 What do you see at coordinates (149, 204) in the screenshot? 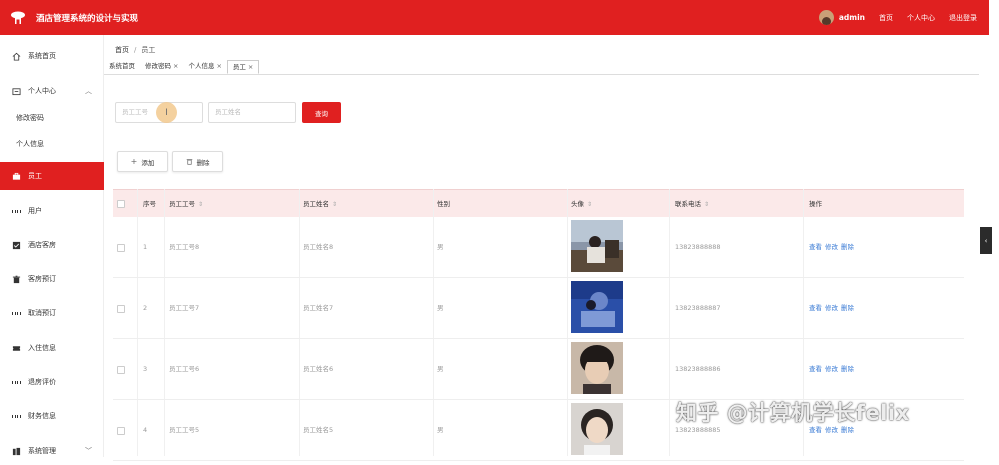
I see `column-header-index: 序号` at bounding box center [149, 204].